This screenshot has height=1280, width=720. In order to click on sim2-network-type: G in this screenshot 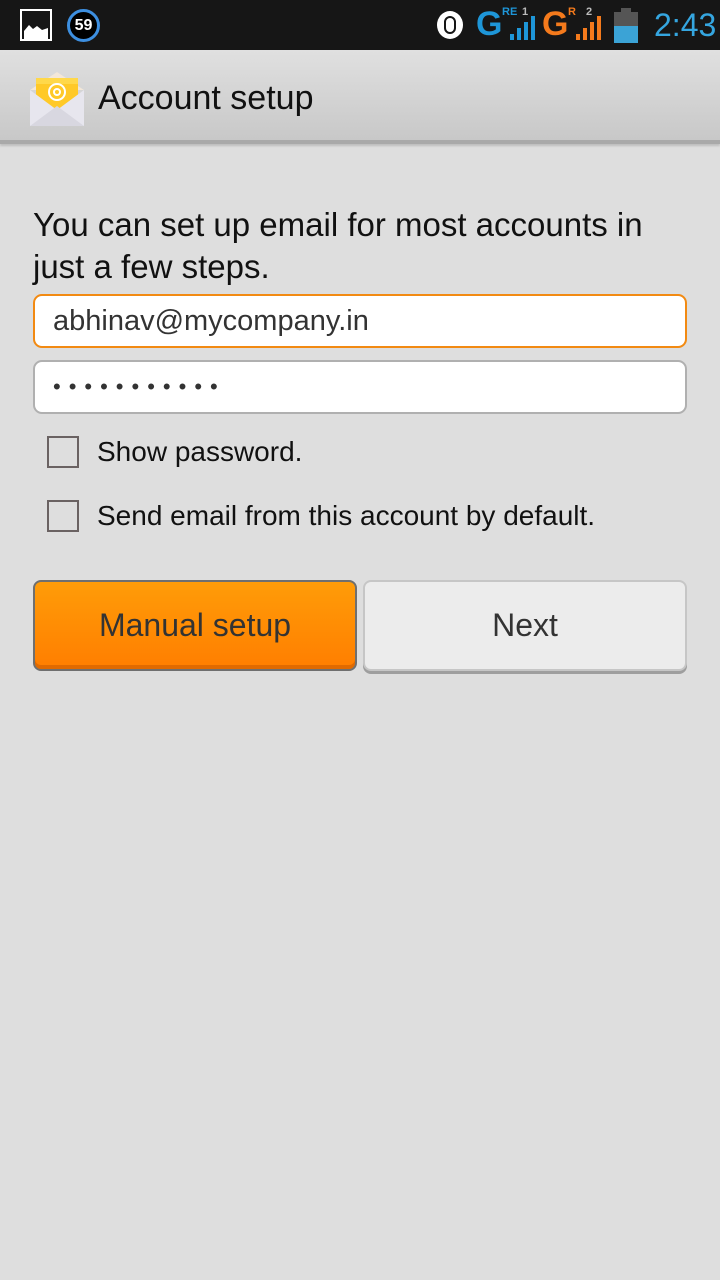, I will do `click(555, 24)`.